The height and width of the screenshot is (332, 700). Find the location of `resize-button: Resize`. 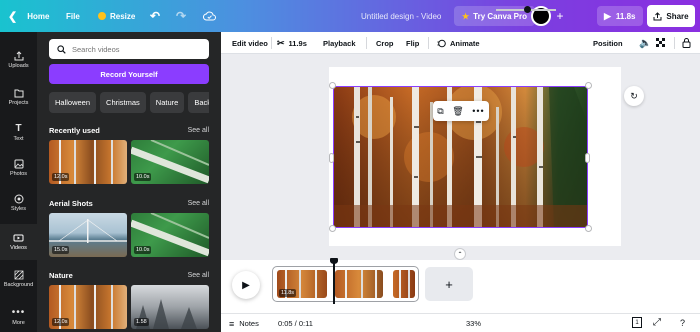

resize-button: Resize is located at coordinates (116, 16).